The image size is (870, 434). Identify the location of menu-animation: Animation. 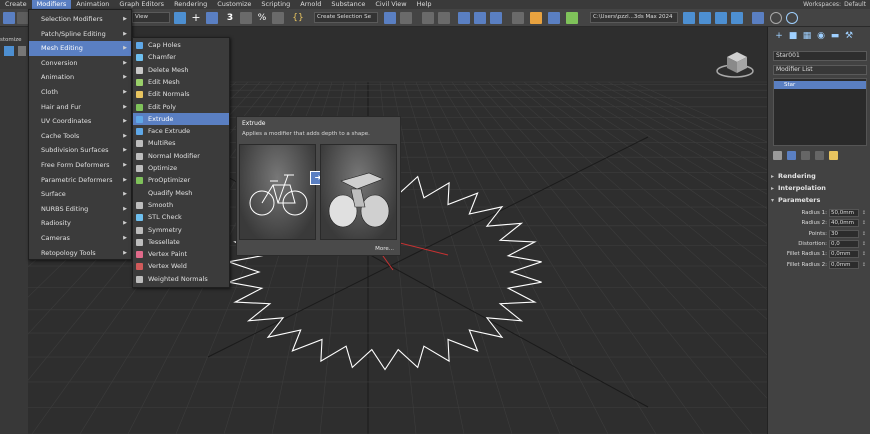
(92, 4).